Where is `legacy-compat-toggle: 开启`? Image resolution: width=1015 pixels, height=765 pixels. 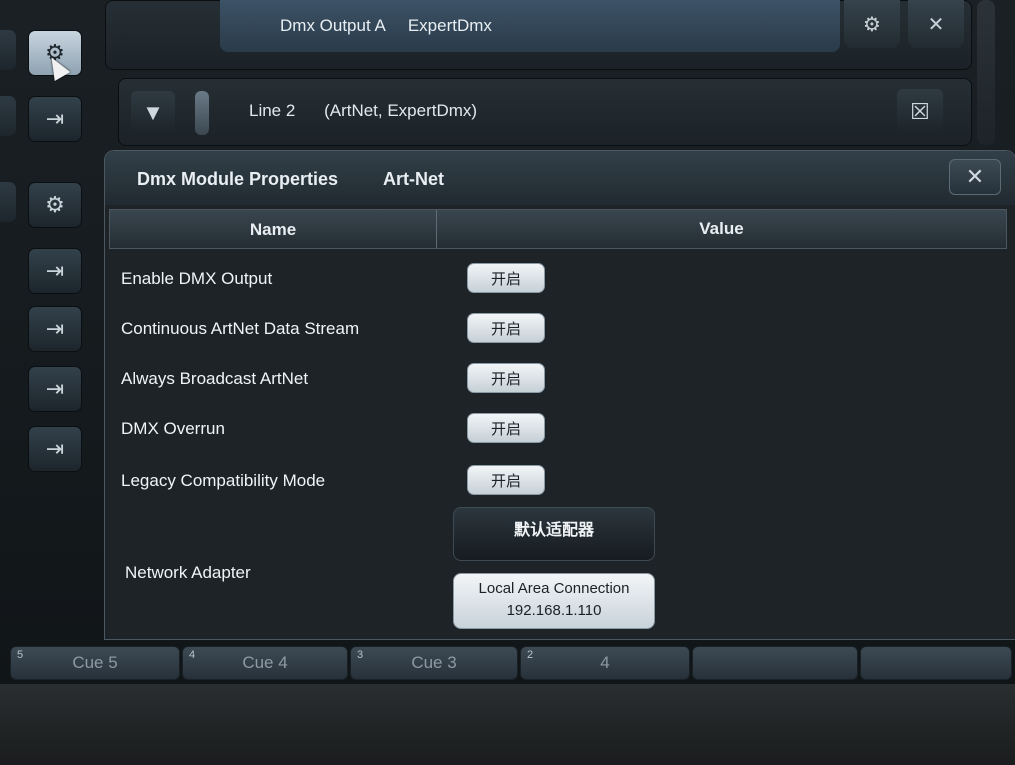
legacy-compat-toggle: 开启 is located at coordinates (506, 480).